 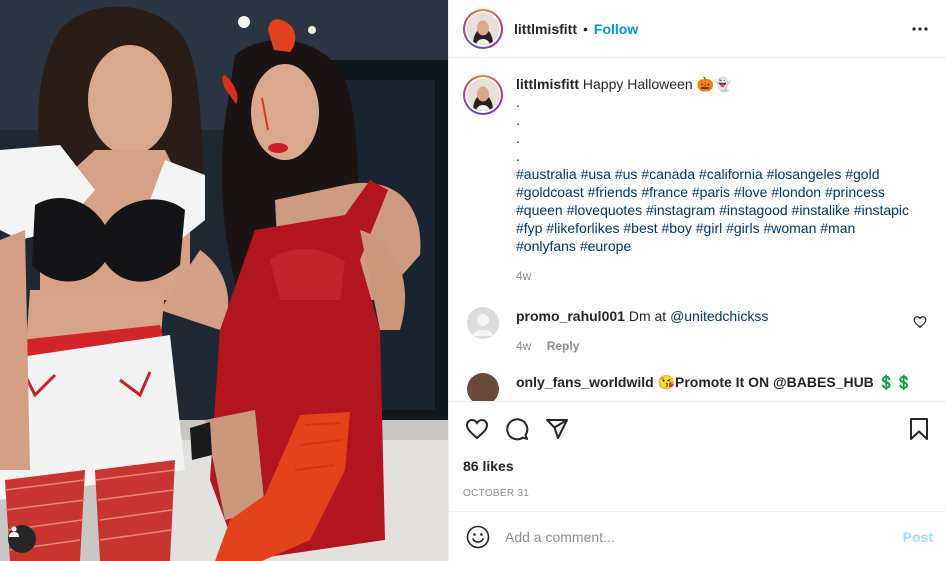 I want to click on default-avatar-icon, so click(x=483, y=323).